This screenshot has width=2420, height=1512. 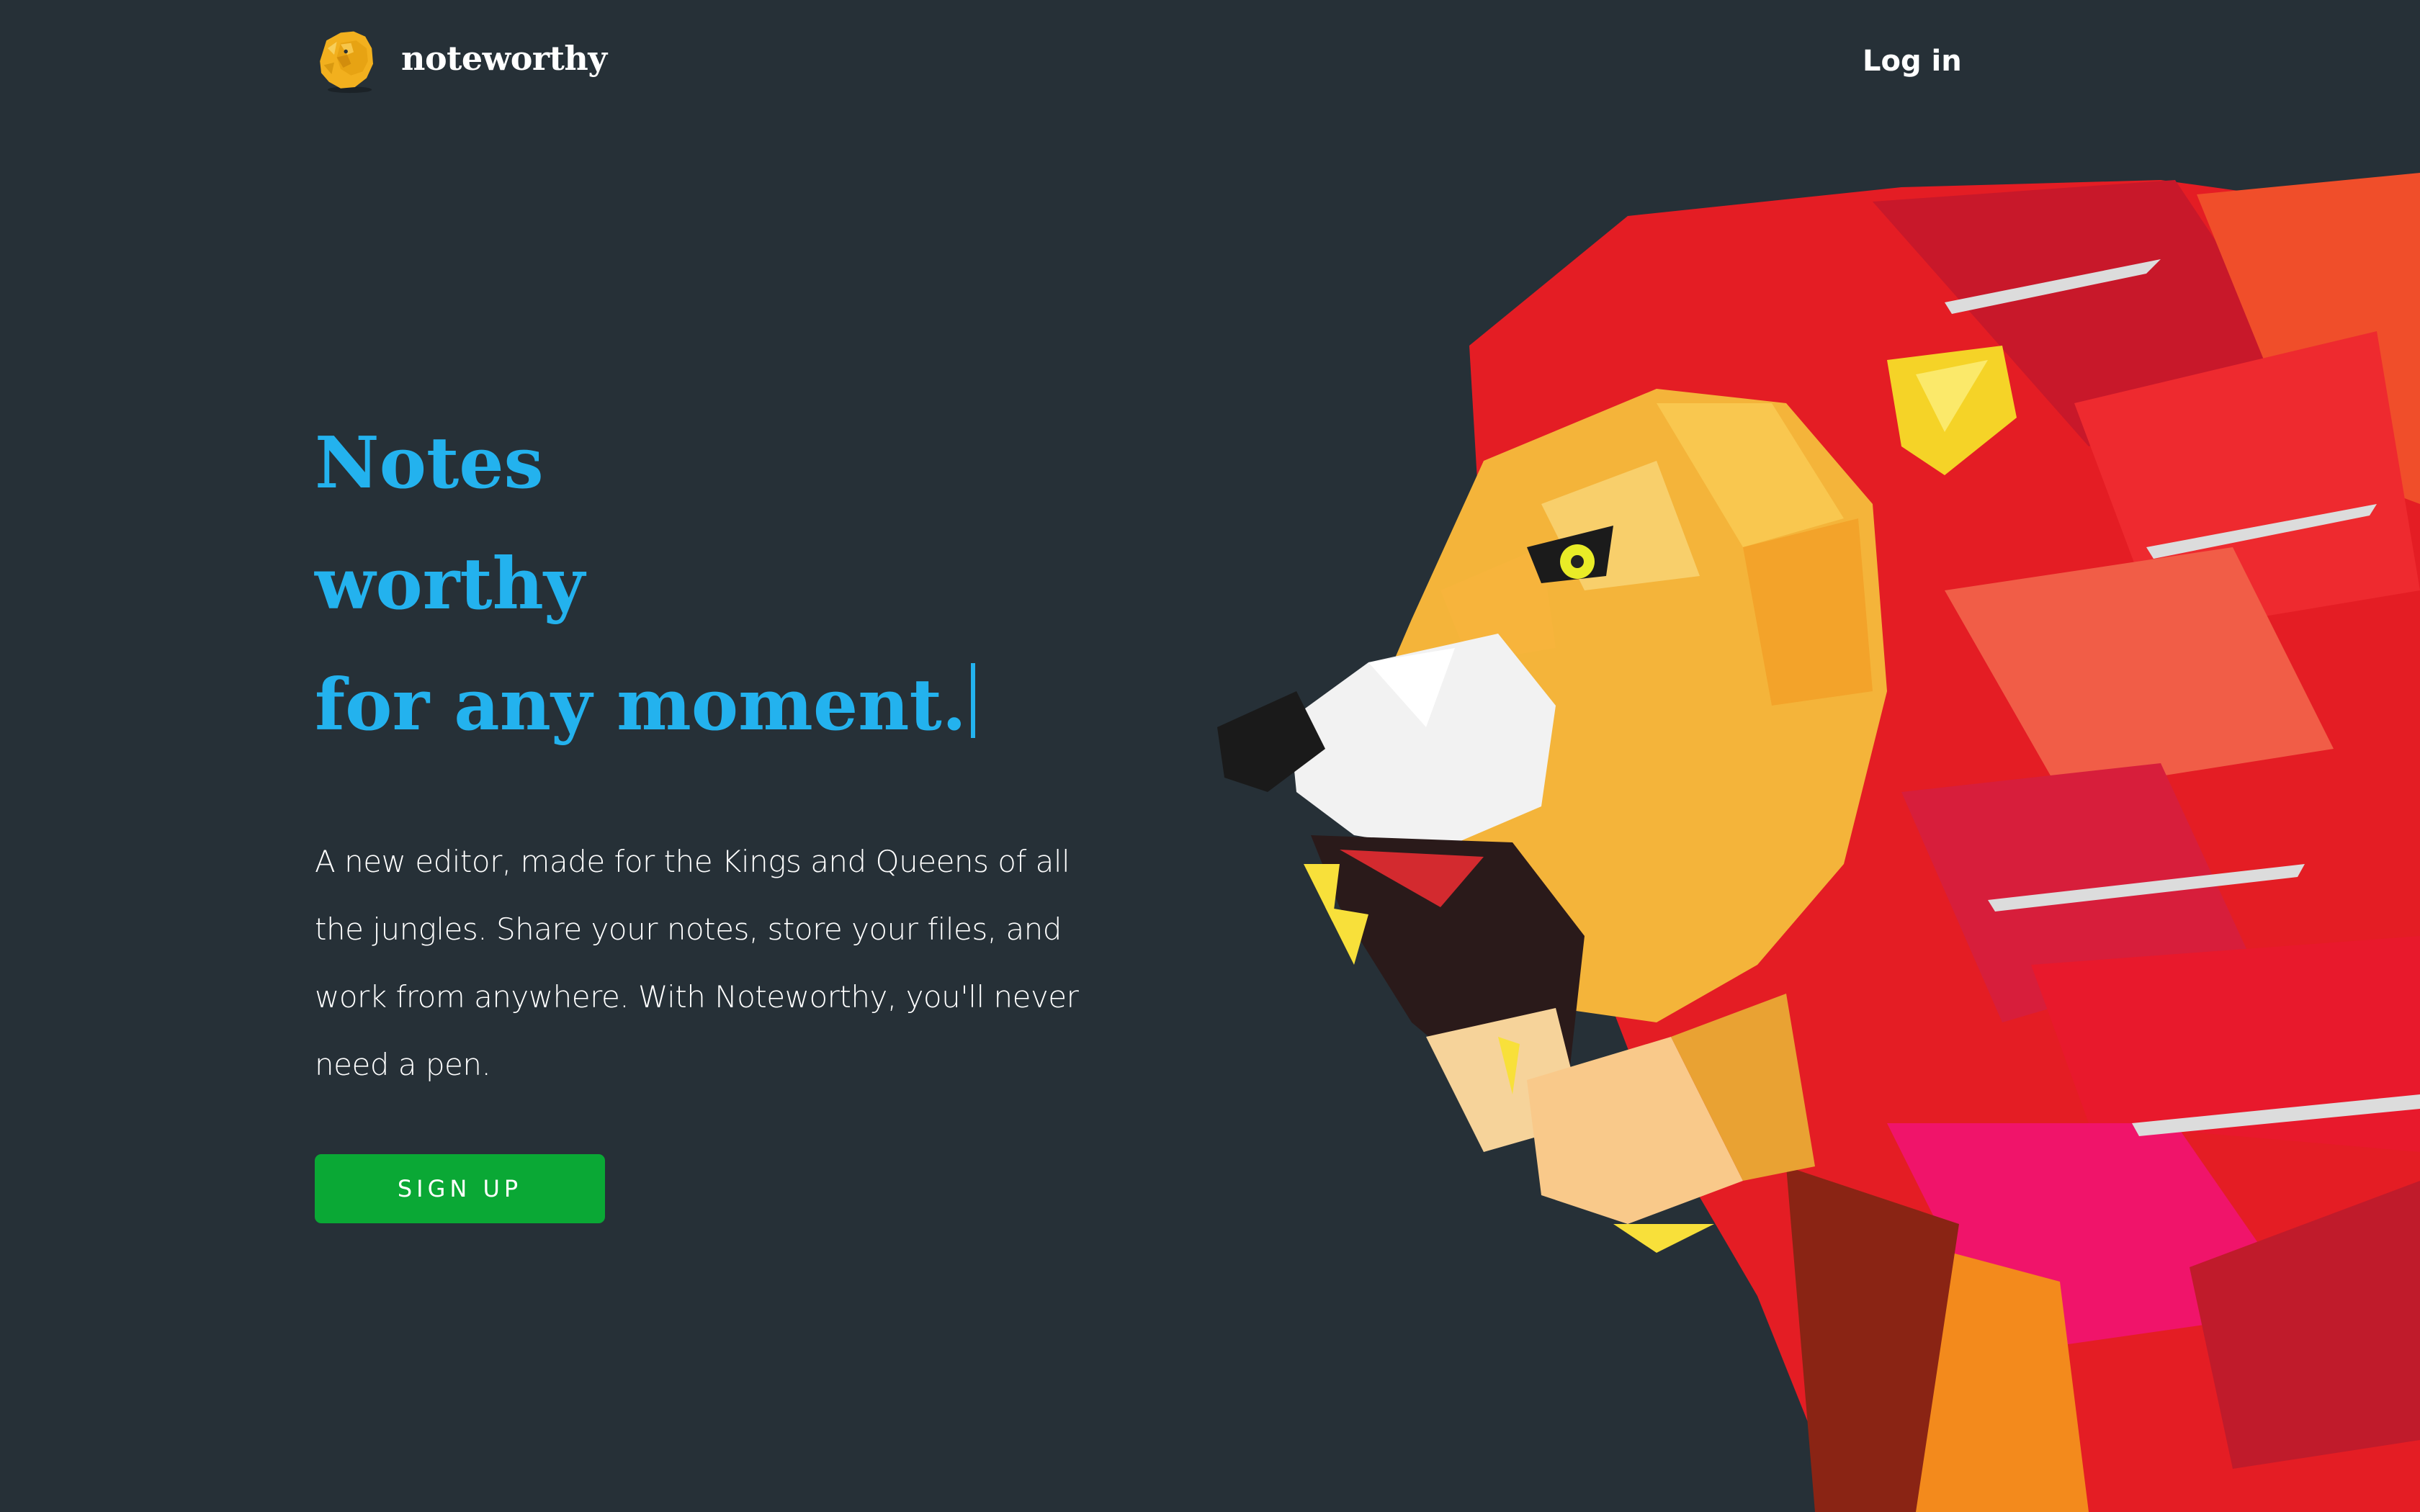 What do you see at coordinates (346, 62) in the screenshot?
I see `lion-head-icon` at bounding box center [346, 62].